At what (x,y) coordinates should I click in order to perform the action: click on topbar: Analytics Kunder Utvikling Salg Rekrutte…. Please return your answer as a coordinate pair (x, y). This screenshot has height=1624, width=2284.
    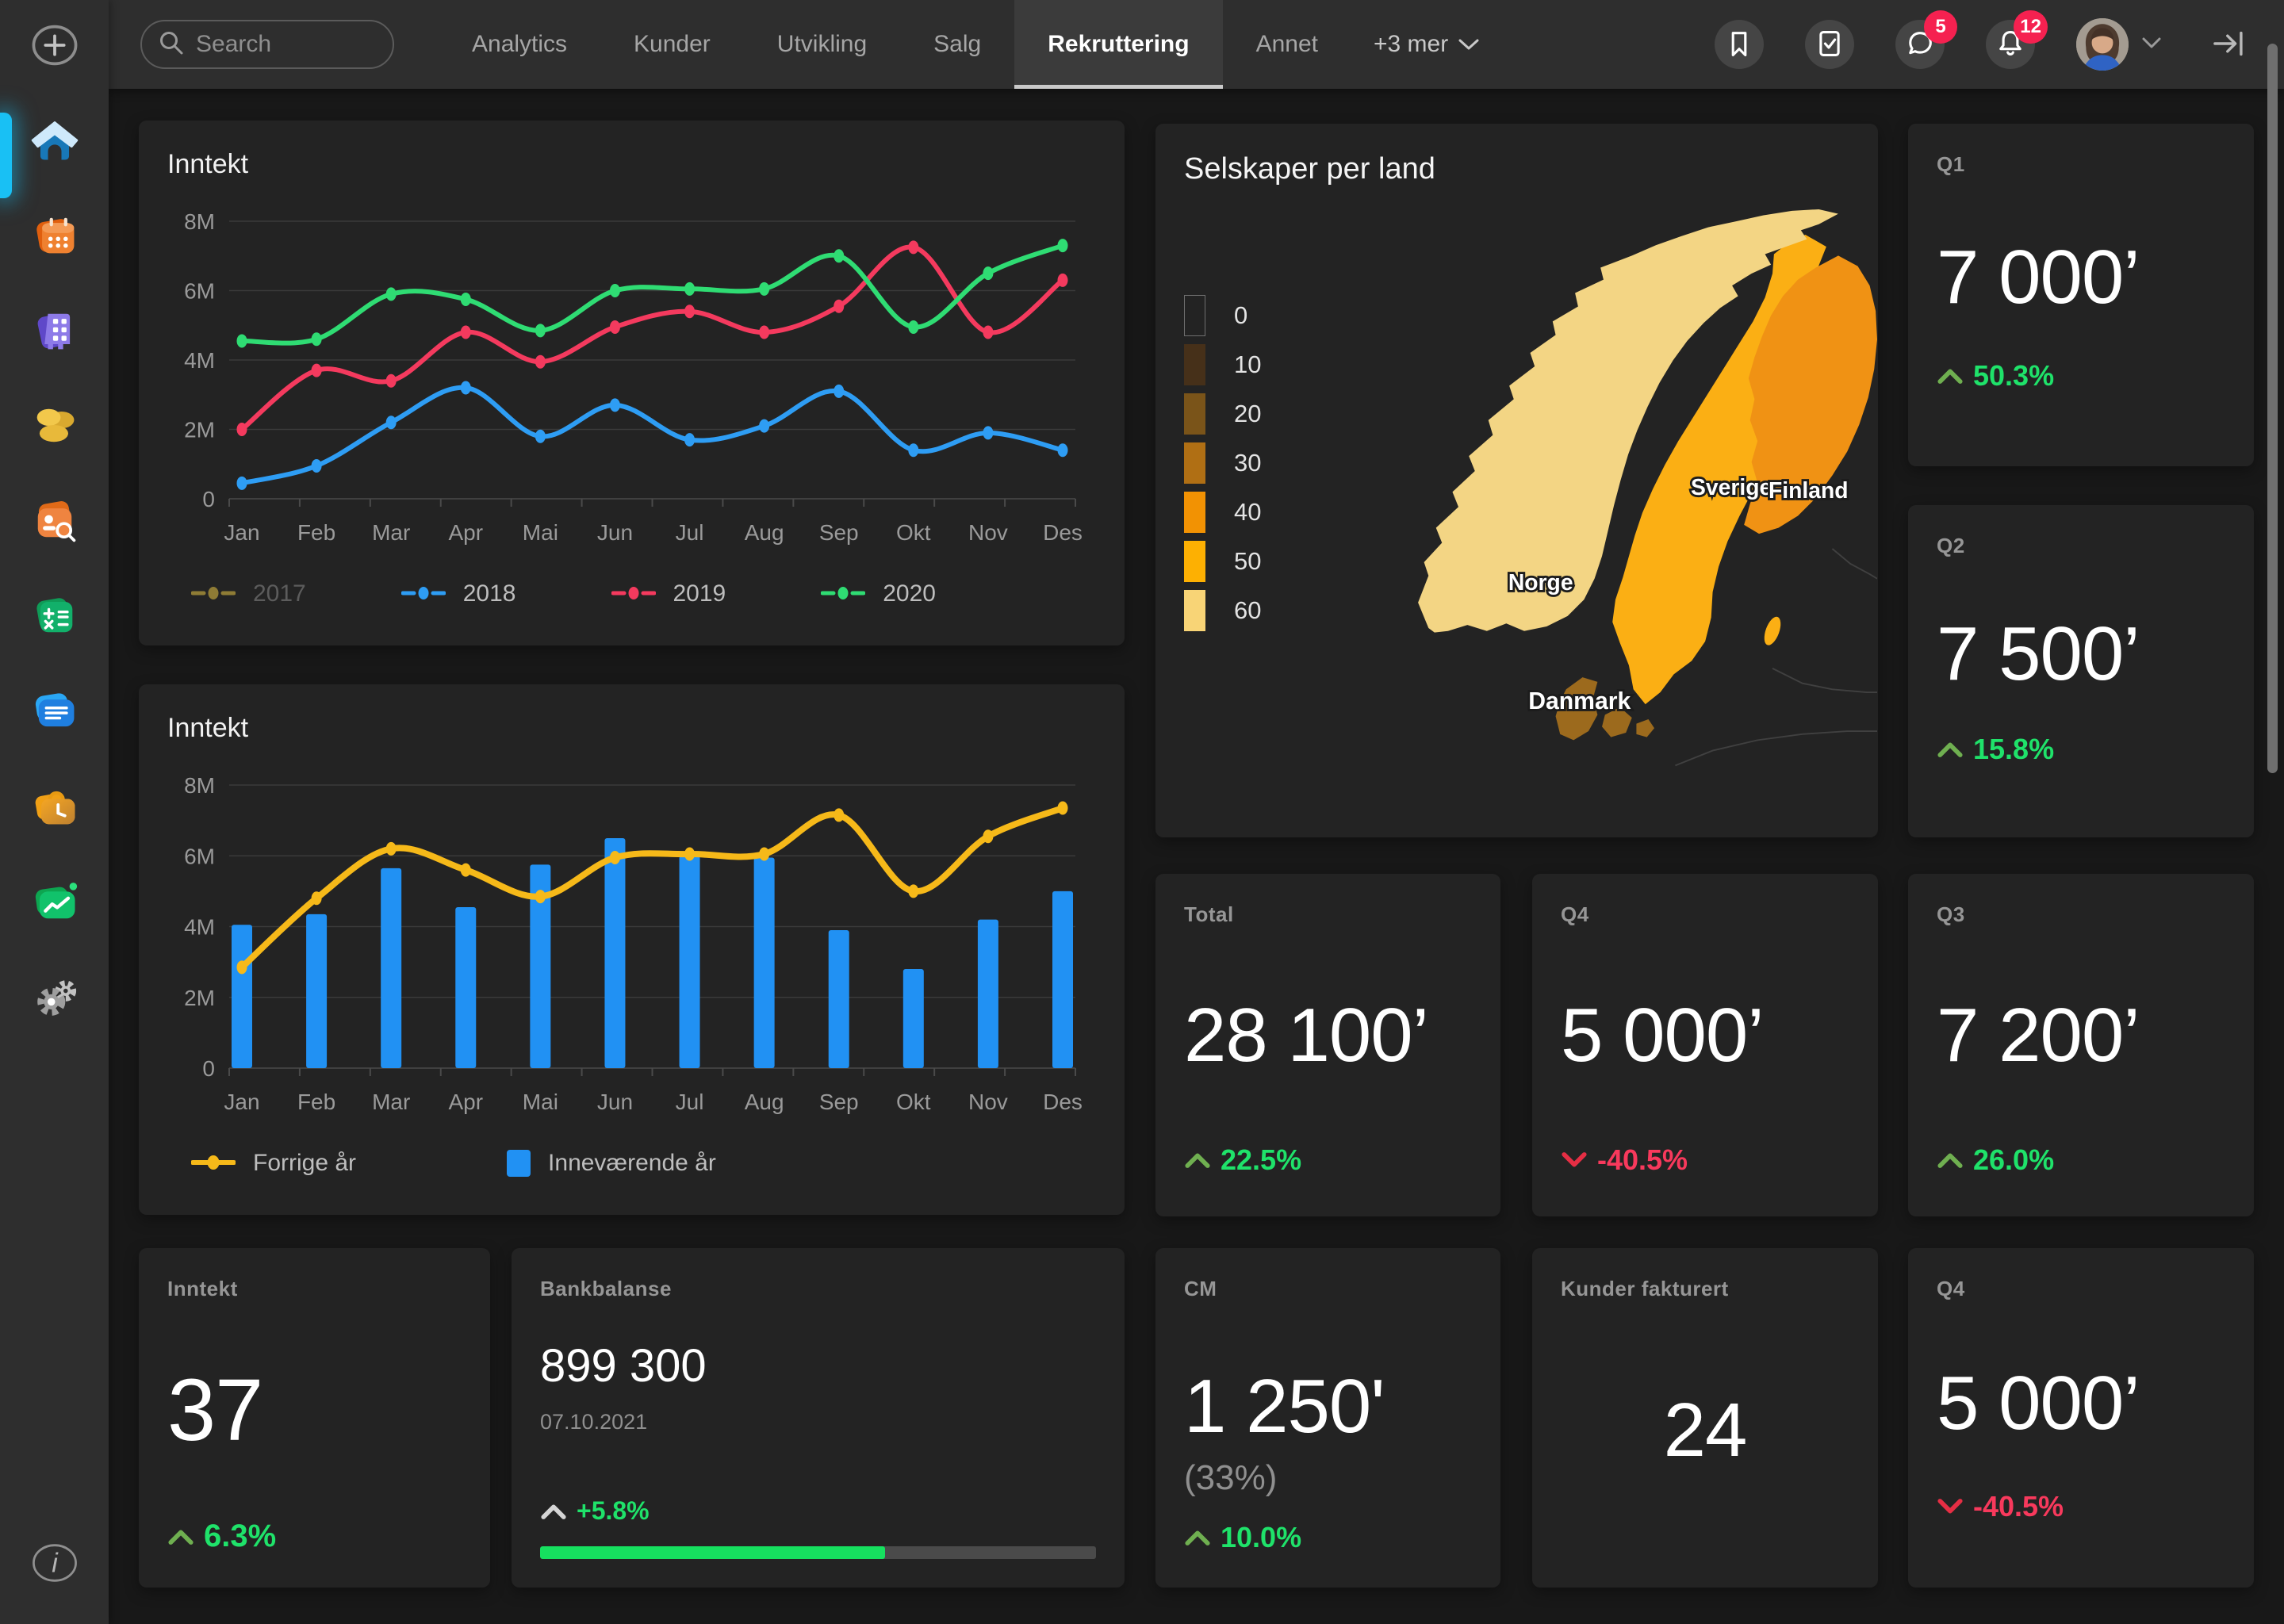
    Looking at the image, I should click on (1196, 44).